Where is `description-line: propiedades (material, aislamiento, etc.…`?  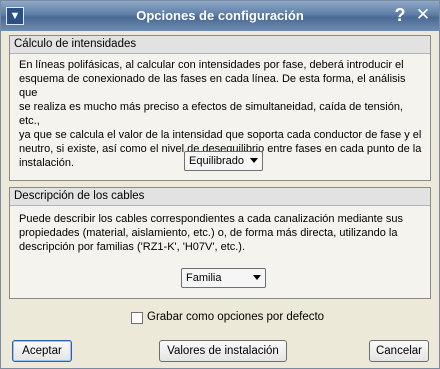 description-line: propiedades (material, aislamiento, etc.… is located at coordinates (208, 233).